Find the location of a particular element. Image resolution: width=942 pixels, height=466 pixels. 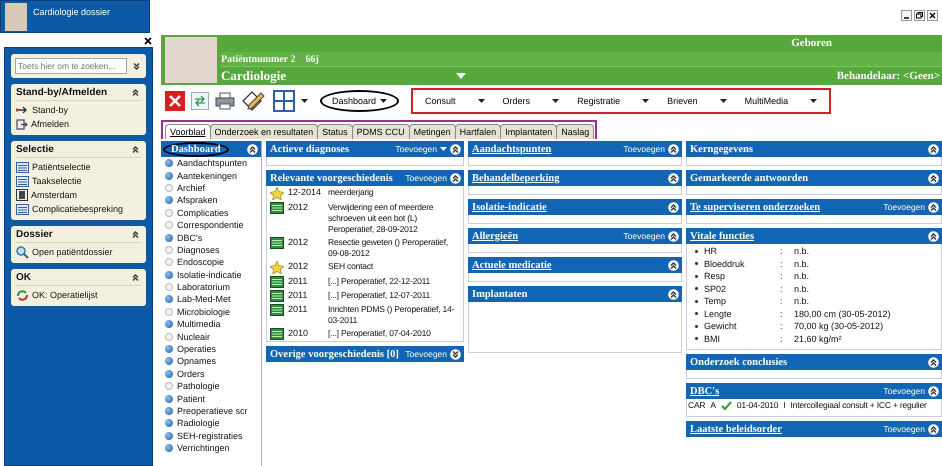

panel-title-link: Behandelbeperking is located at coordinates (516, 178).